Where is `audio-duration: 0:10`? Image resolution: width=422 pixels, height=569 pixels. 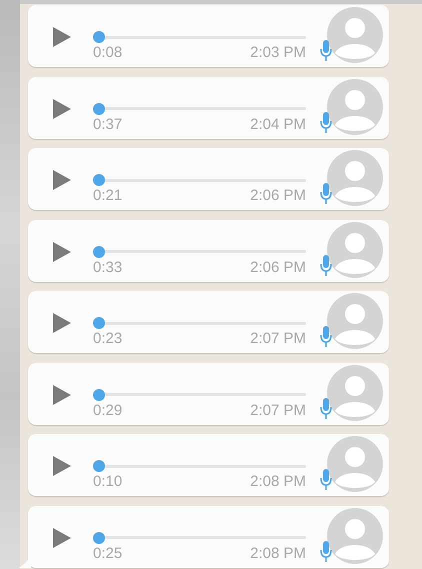 audio-duration: 0:10 is located at coordinates (107, 482).